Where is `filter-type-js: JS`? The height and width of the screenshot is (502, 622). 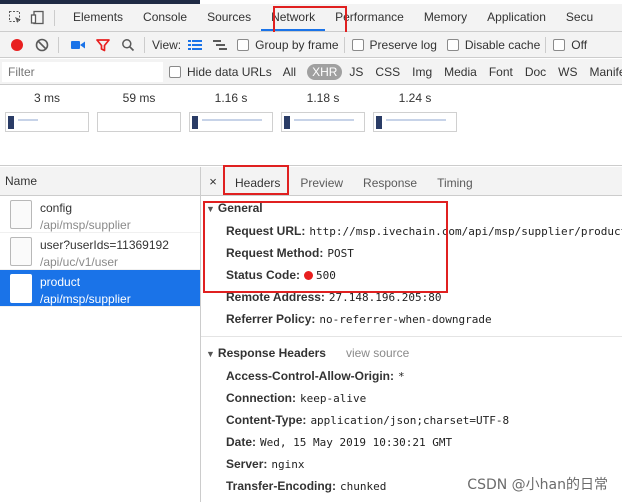 filter-type-js: JS is located at coordinates (356, 72).